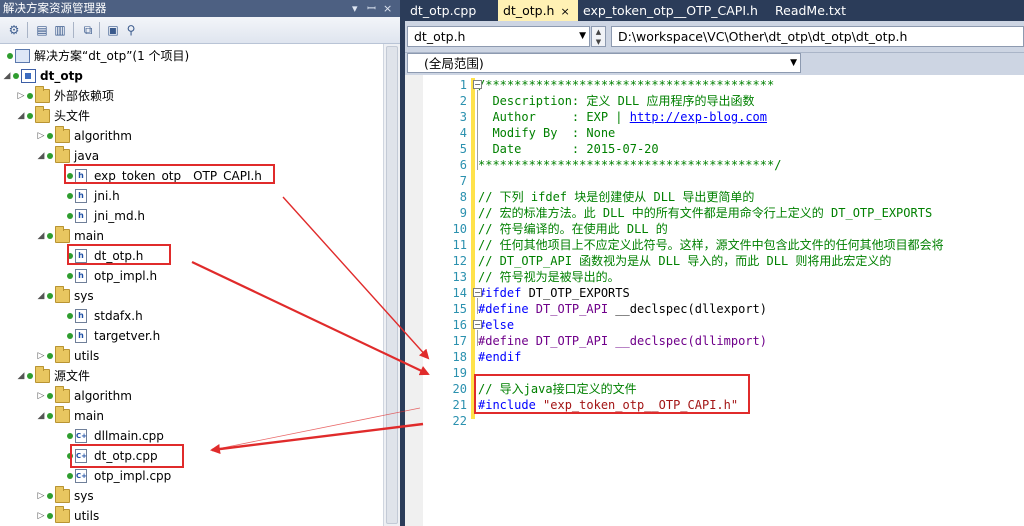 The width and height of the screenshot is (1024, 526). I want to click on code-line: // 符号编译的。在使用此 DLL 的, so click(573, 229).